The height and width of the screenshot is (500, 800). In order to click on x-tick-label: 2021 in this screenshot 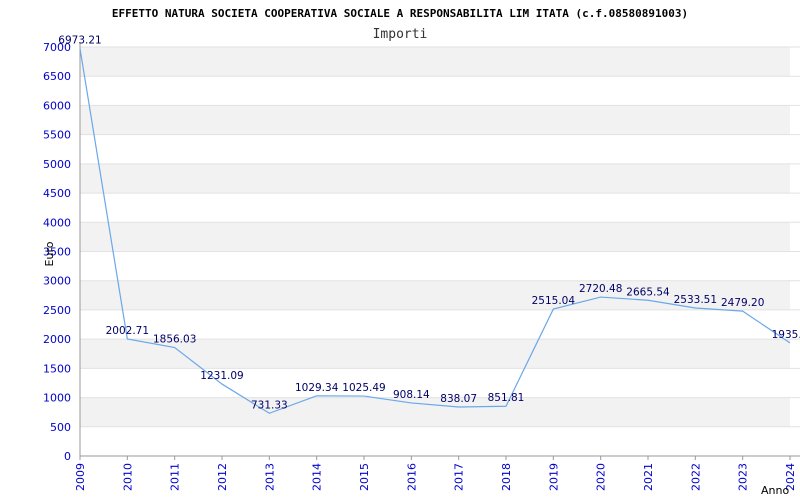, I will do `click(648, 477)`.